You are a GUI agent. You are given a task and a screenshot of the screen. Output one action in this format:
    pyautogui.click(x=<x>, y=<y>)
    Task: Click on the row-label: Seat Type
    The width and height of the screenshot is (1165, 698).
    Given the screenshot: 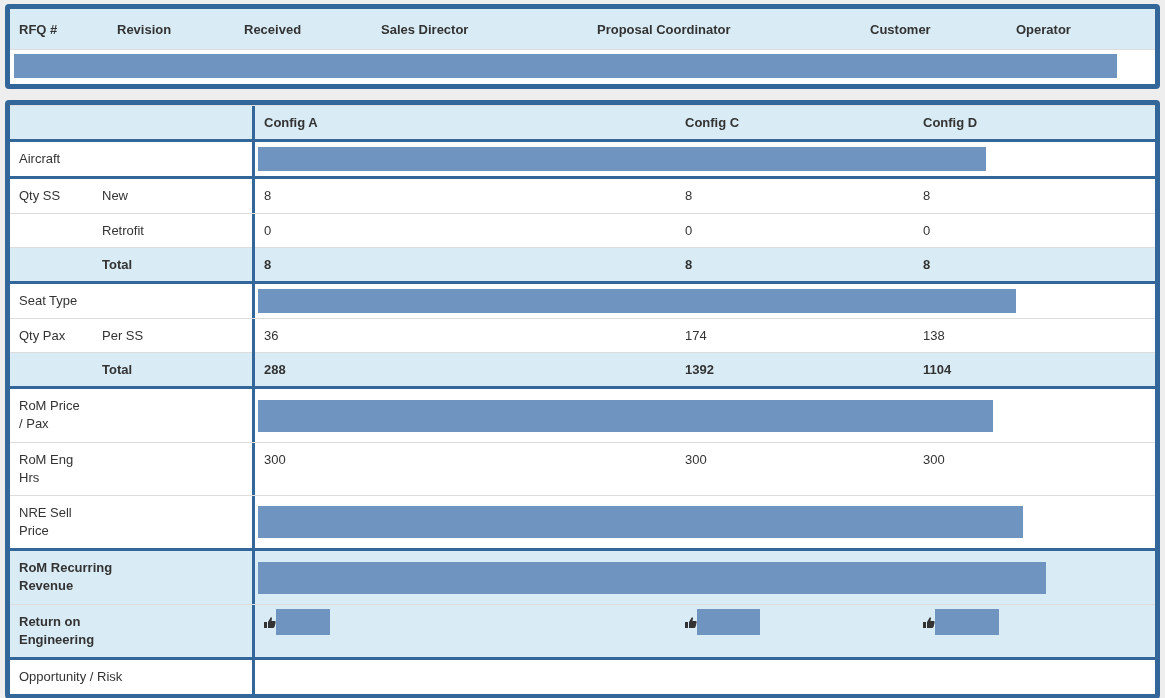 What is the action you would take?
    pyautogui.click(x=48, y=300)
    